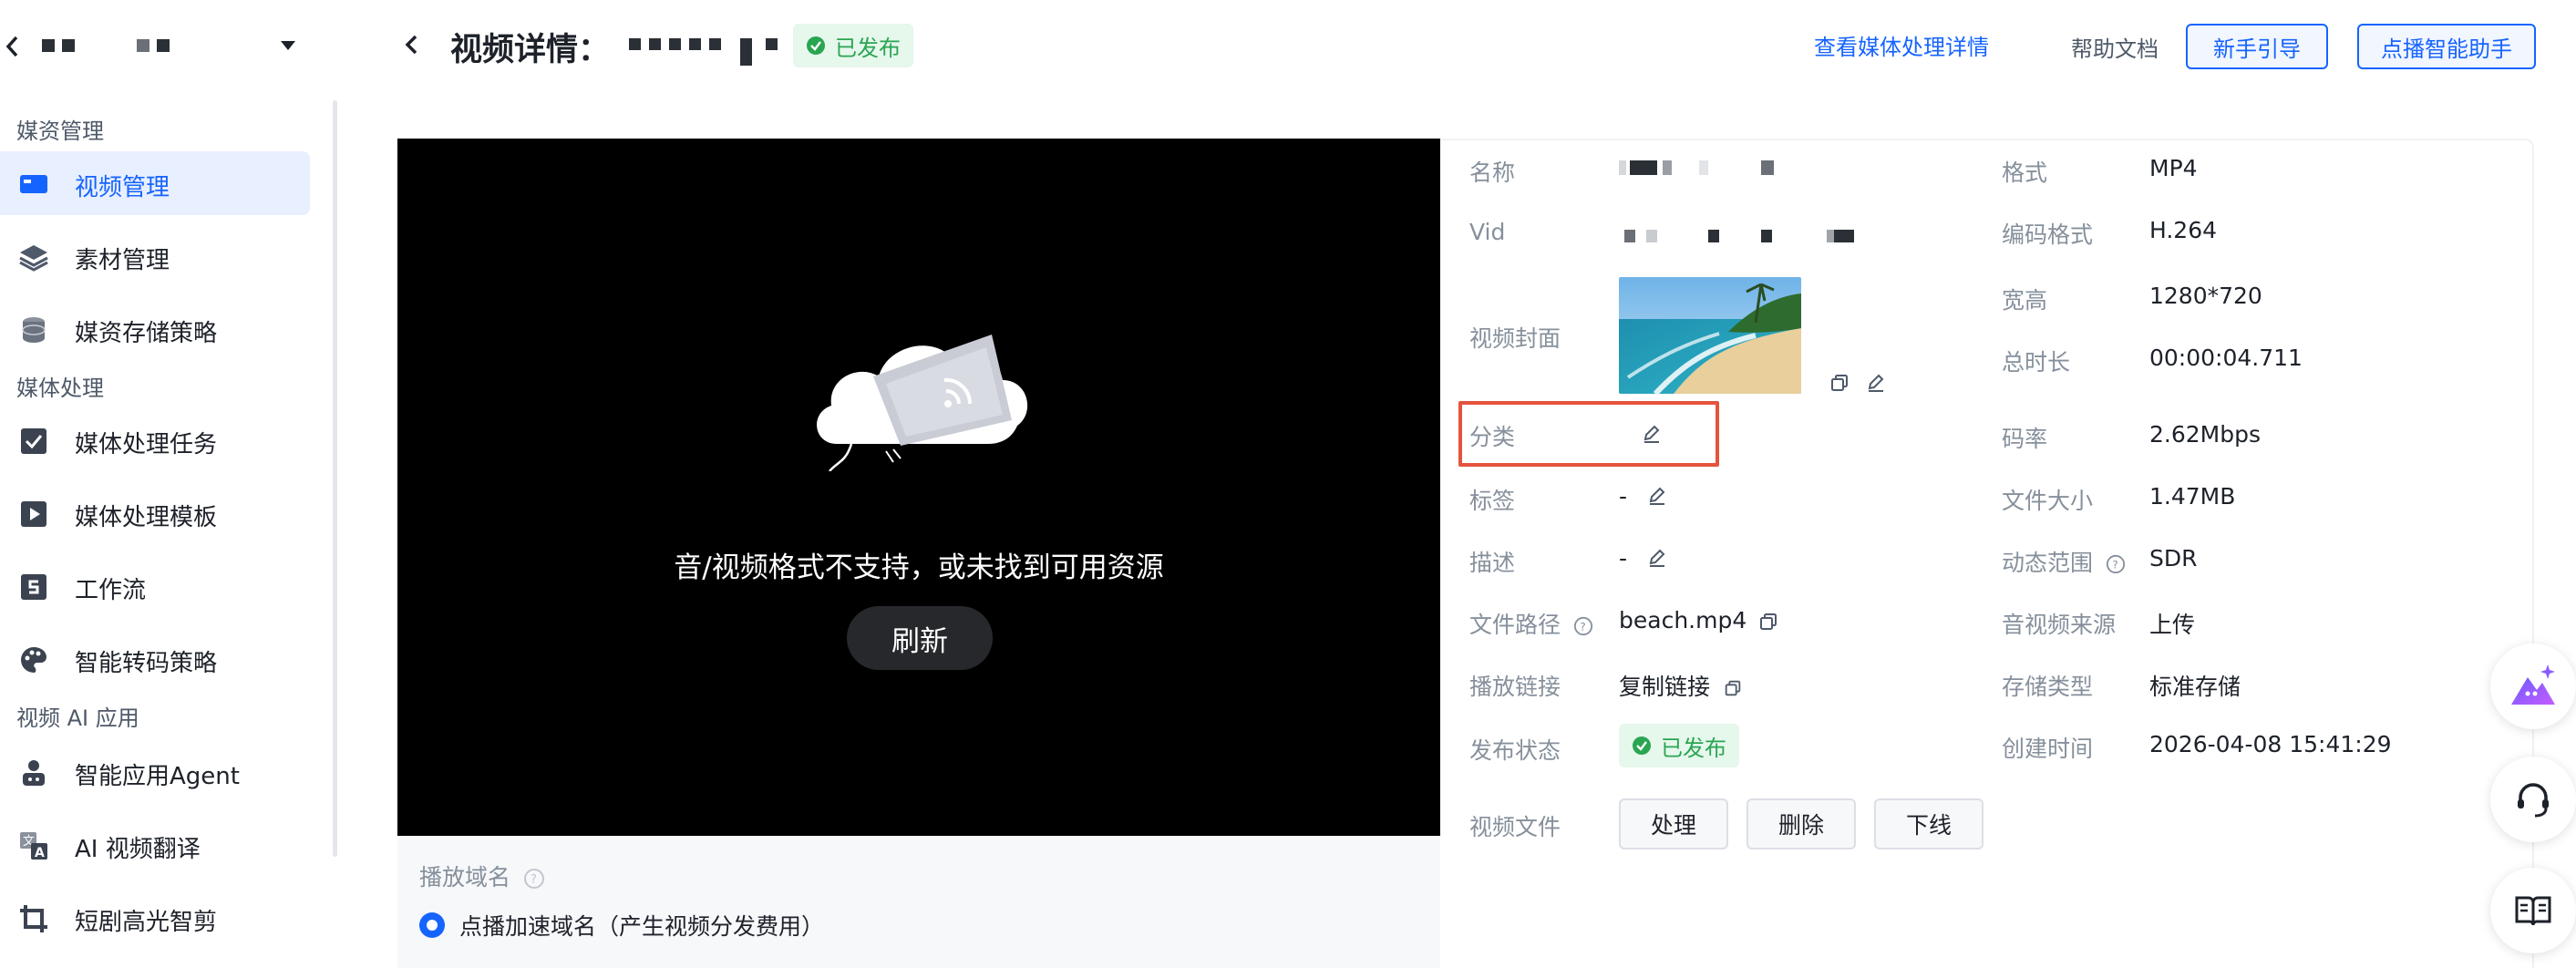 Image resolution: width=2576 pixels, height=968 pixels. Describe the element at coordinates (33, 329) in the screenshot. I see `database-icon` at that location.